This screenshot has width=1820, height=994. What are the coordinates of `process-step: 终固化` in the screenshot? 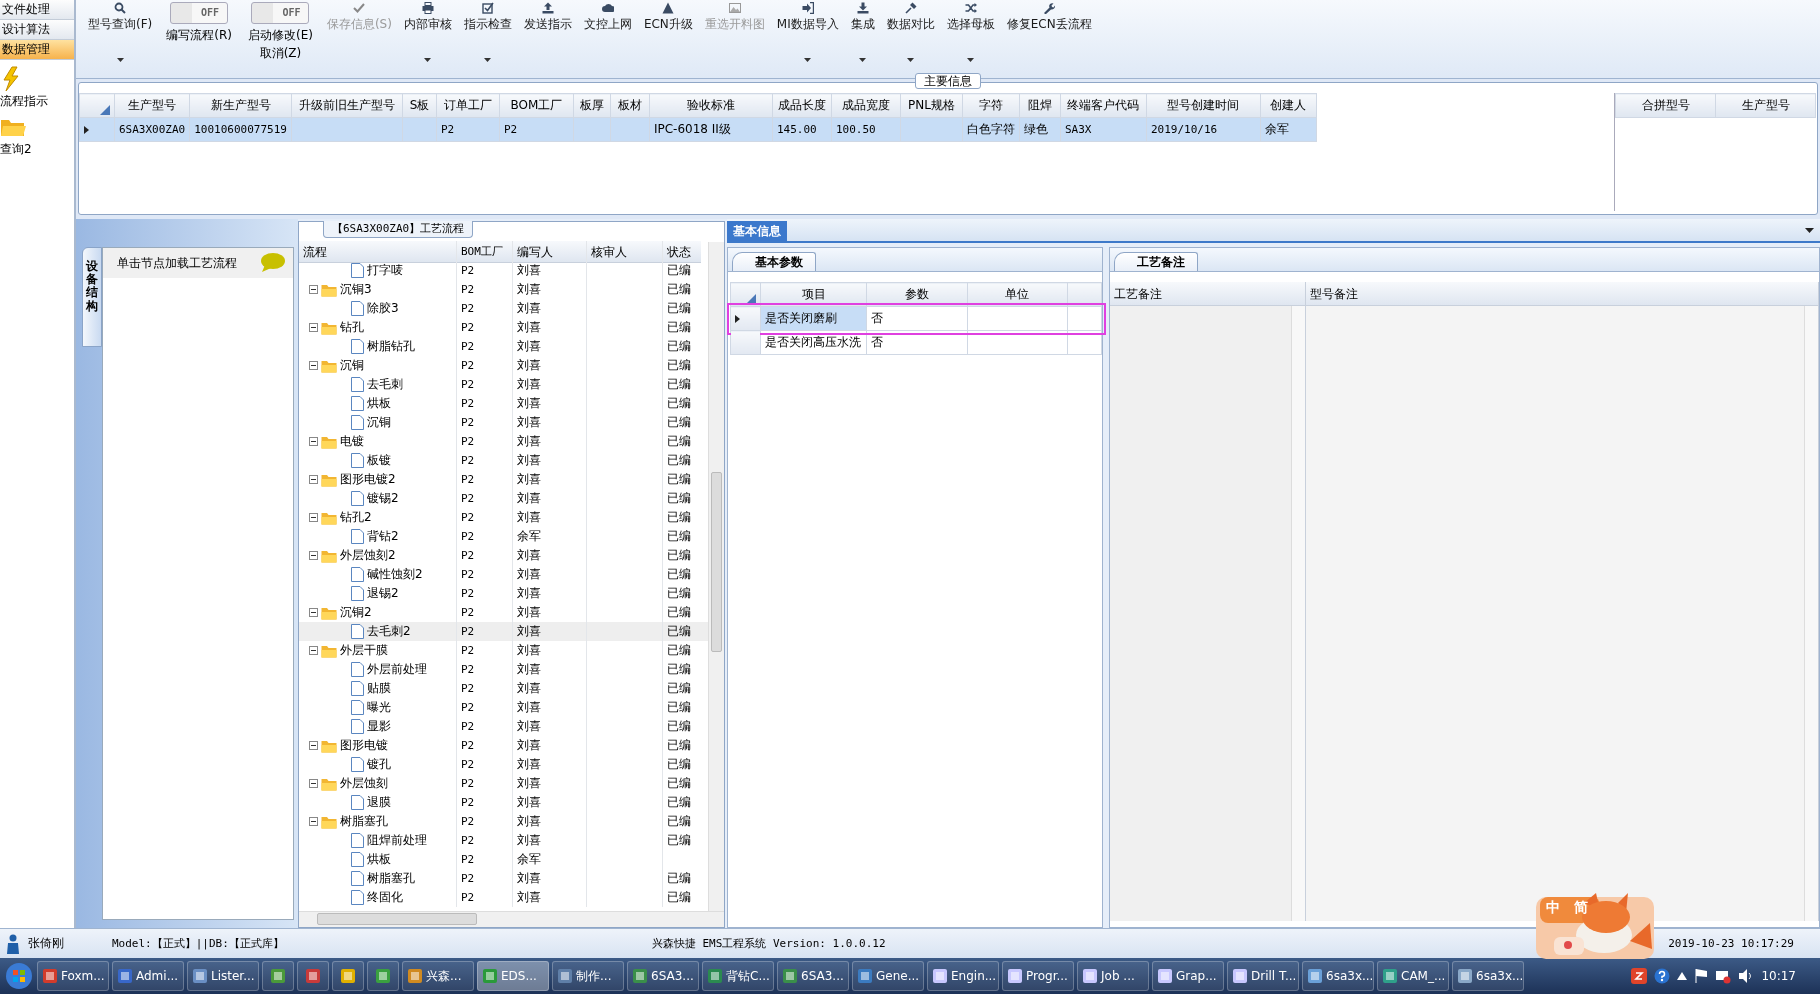 It's located at (385, 898).